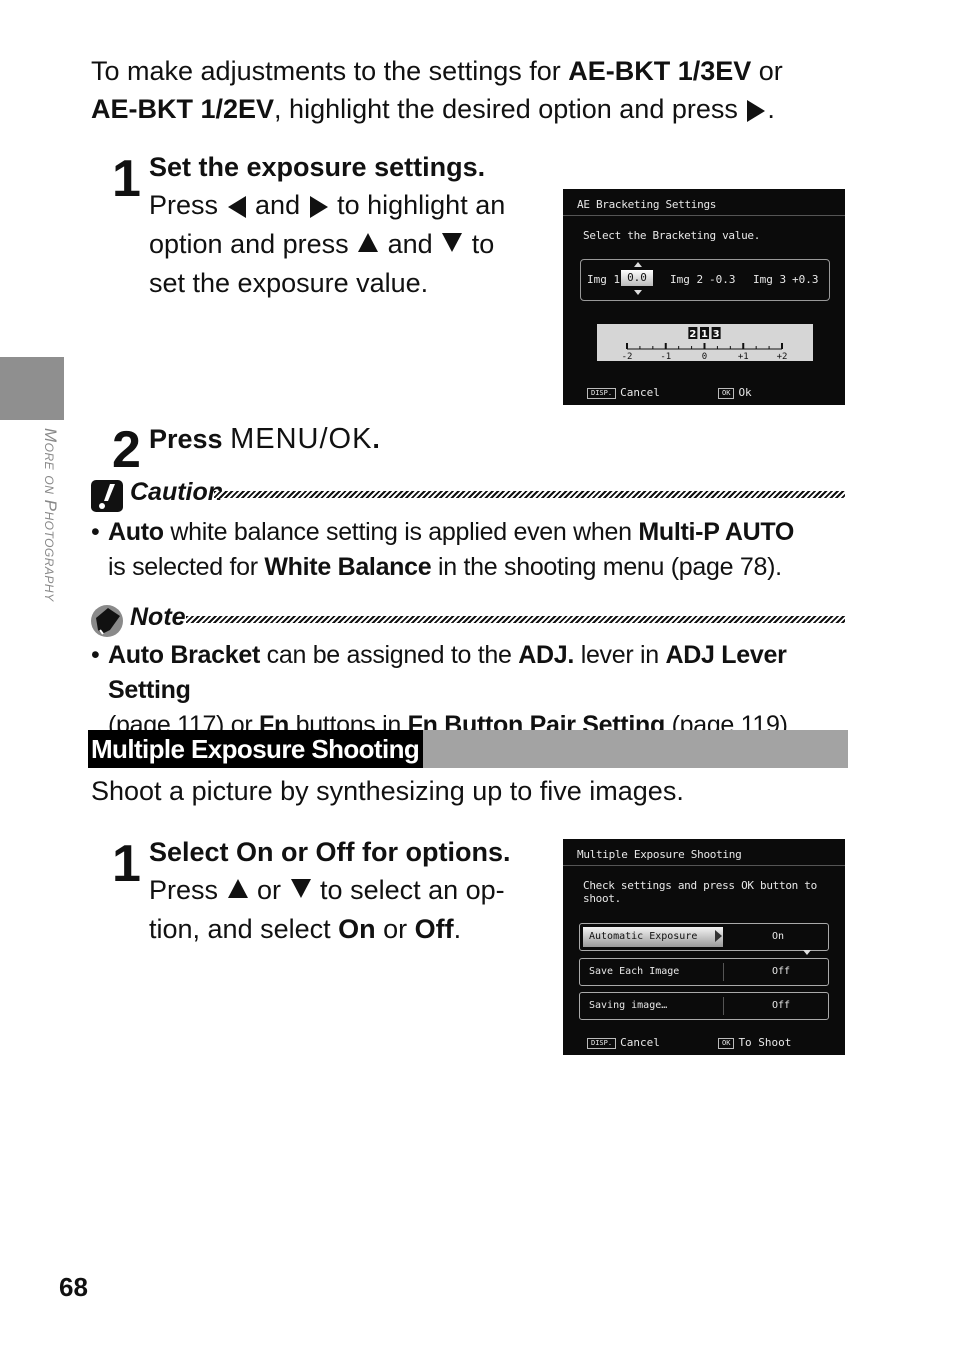  I want to click on page-number: 68, so click(73, 1287).